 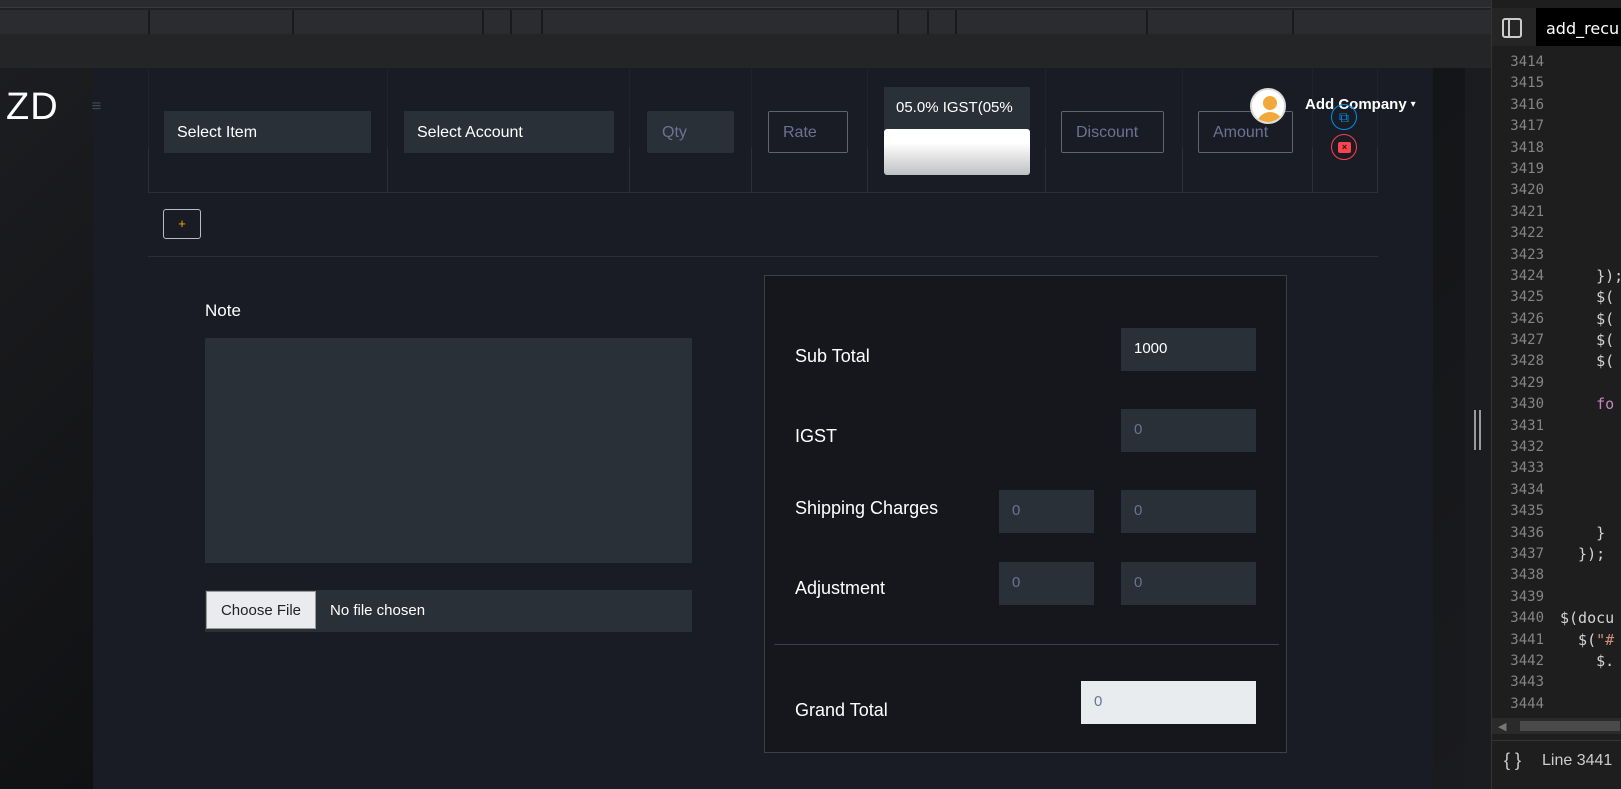 I want to click on copy-row-icon: ⧉, so click(x=1344, y=117).